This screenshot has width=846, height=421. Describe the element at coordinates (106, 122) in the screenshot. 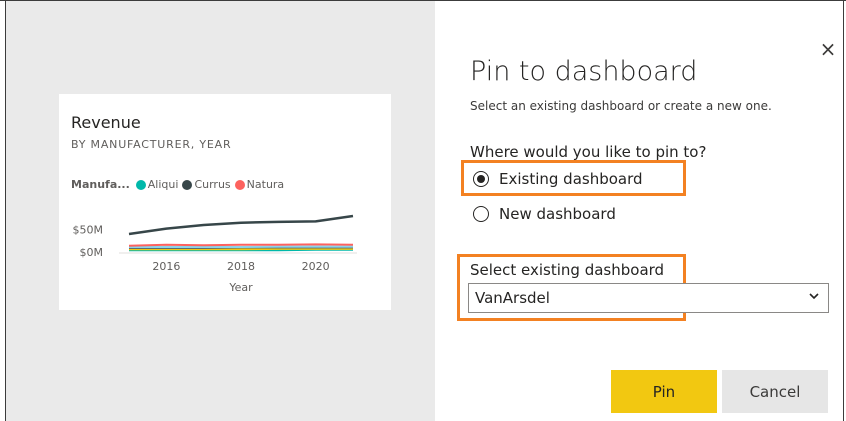

I see `card-title: Revenue` at that location.